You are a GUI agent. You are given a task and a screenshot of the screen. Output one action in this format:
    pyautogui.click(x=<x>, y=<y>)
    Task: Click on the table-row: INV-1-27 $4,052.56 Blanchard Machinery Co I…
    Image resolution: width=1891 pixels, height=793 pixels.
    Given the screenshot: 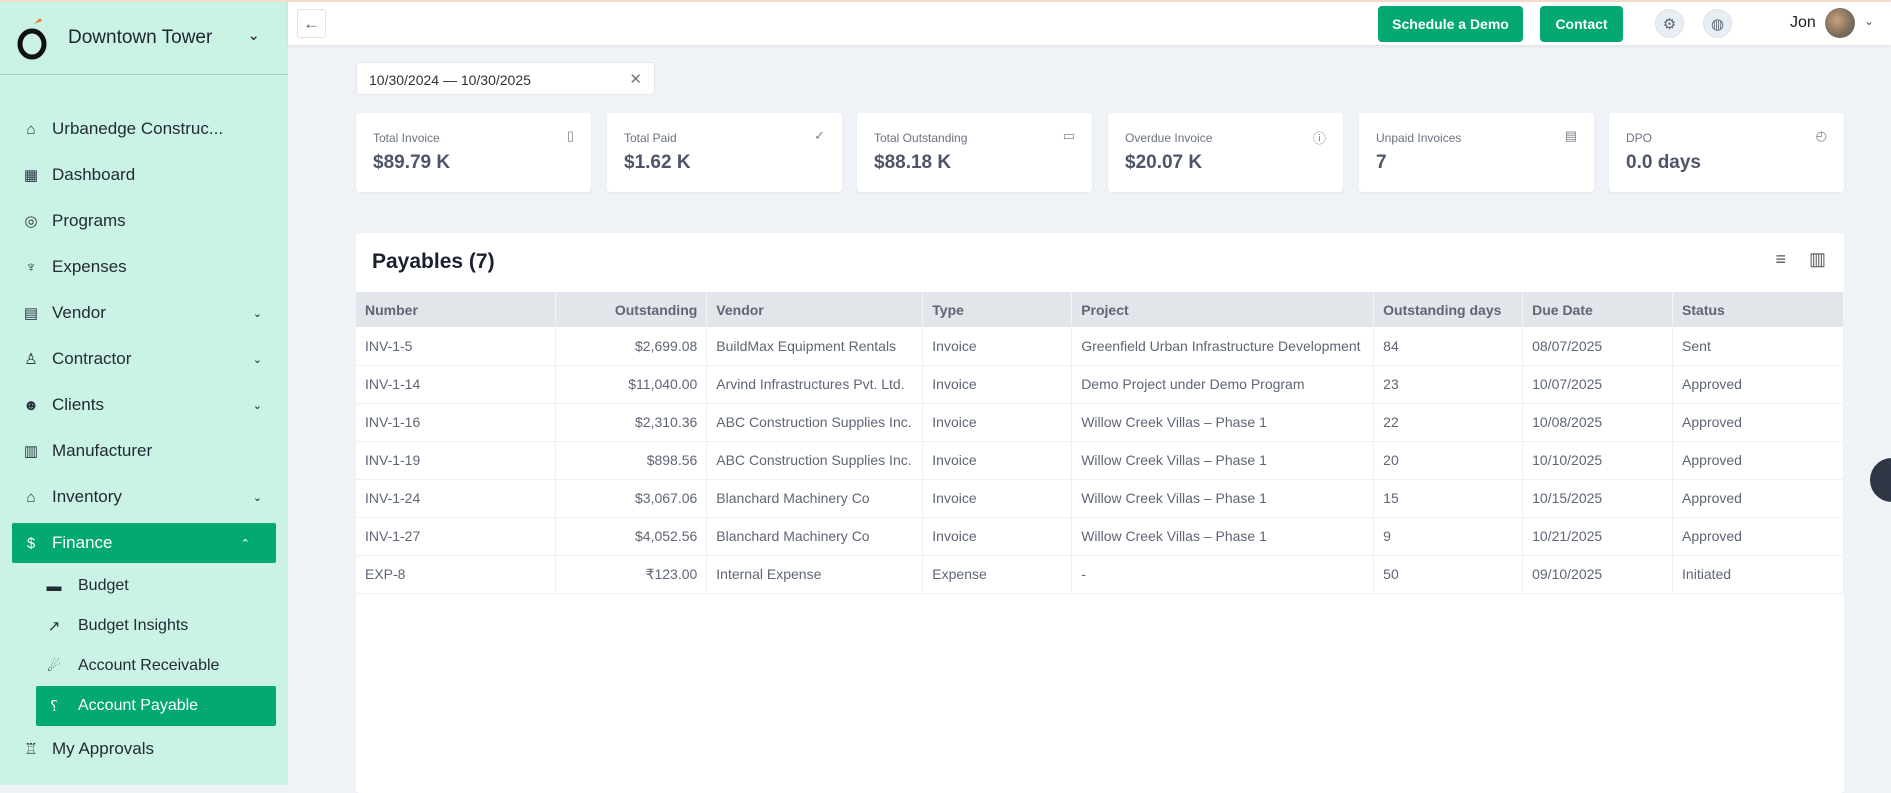 What is the action you would take?
    pyautogui.click(x=1100, y=536)
    